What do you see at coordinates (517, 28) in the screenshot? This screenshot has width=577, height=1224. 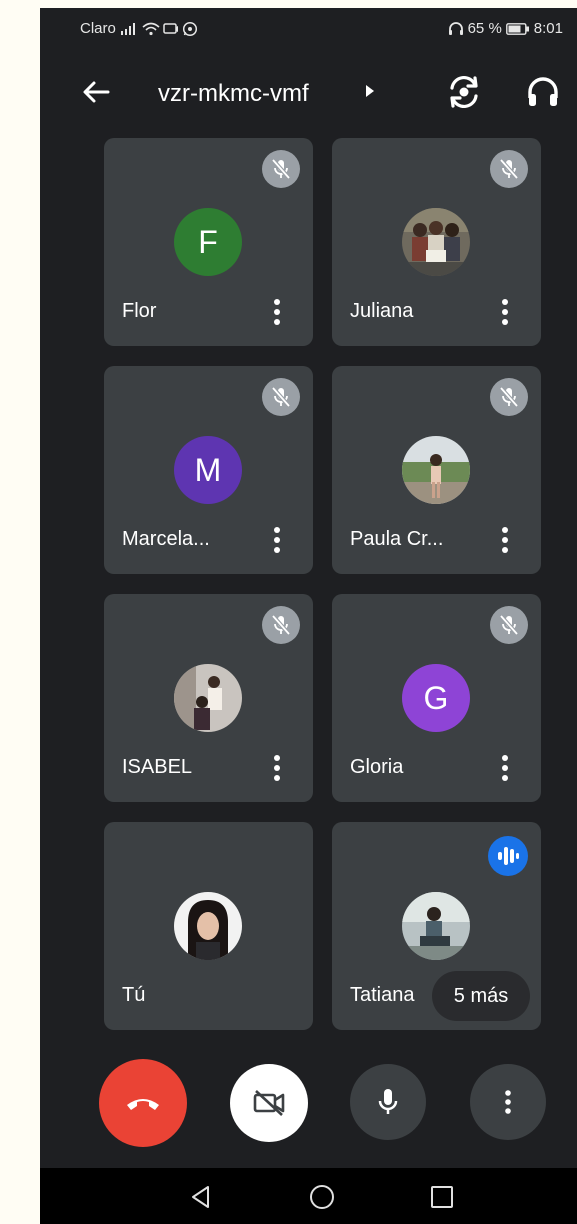 I see `battery-icon` at bounding box center [517, 28].